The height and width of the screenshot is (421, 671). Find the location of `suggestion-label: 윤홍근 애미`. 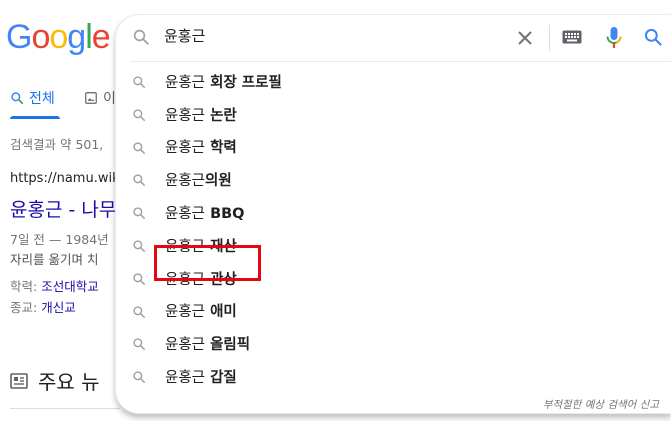

suggestion-label: 윤홍근 애미 is located at coordinates (201, 310).